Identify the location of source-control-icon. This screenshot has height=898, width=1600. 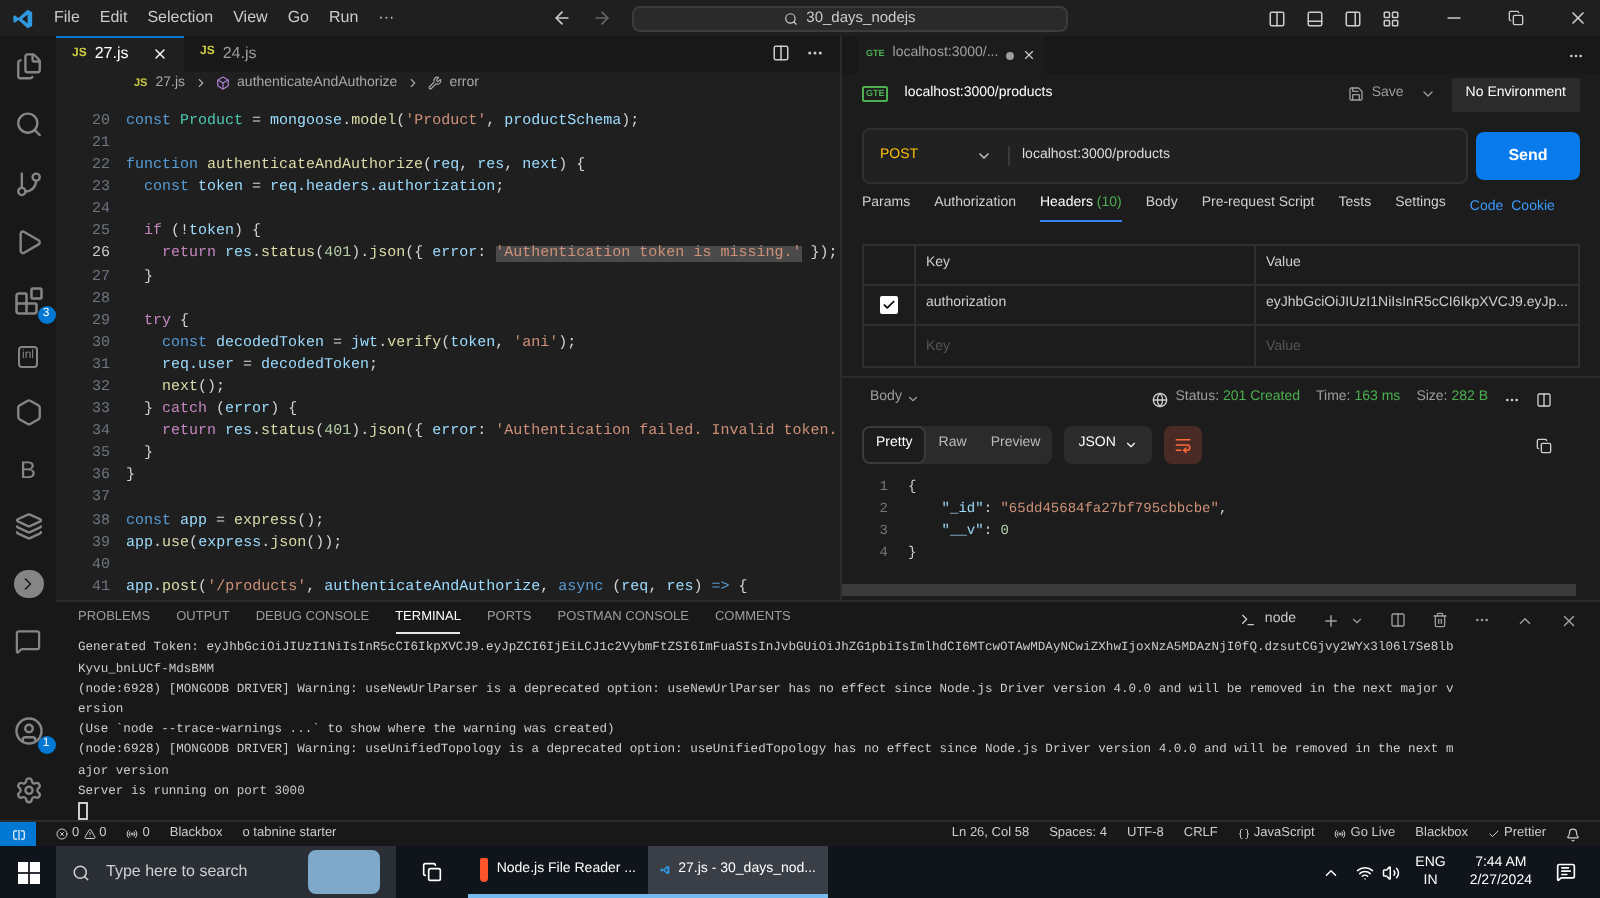
(28, 183).